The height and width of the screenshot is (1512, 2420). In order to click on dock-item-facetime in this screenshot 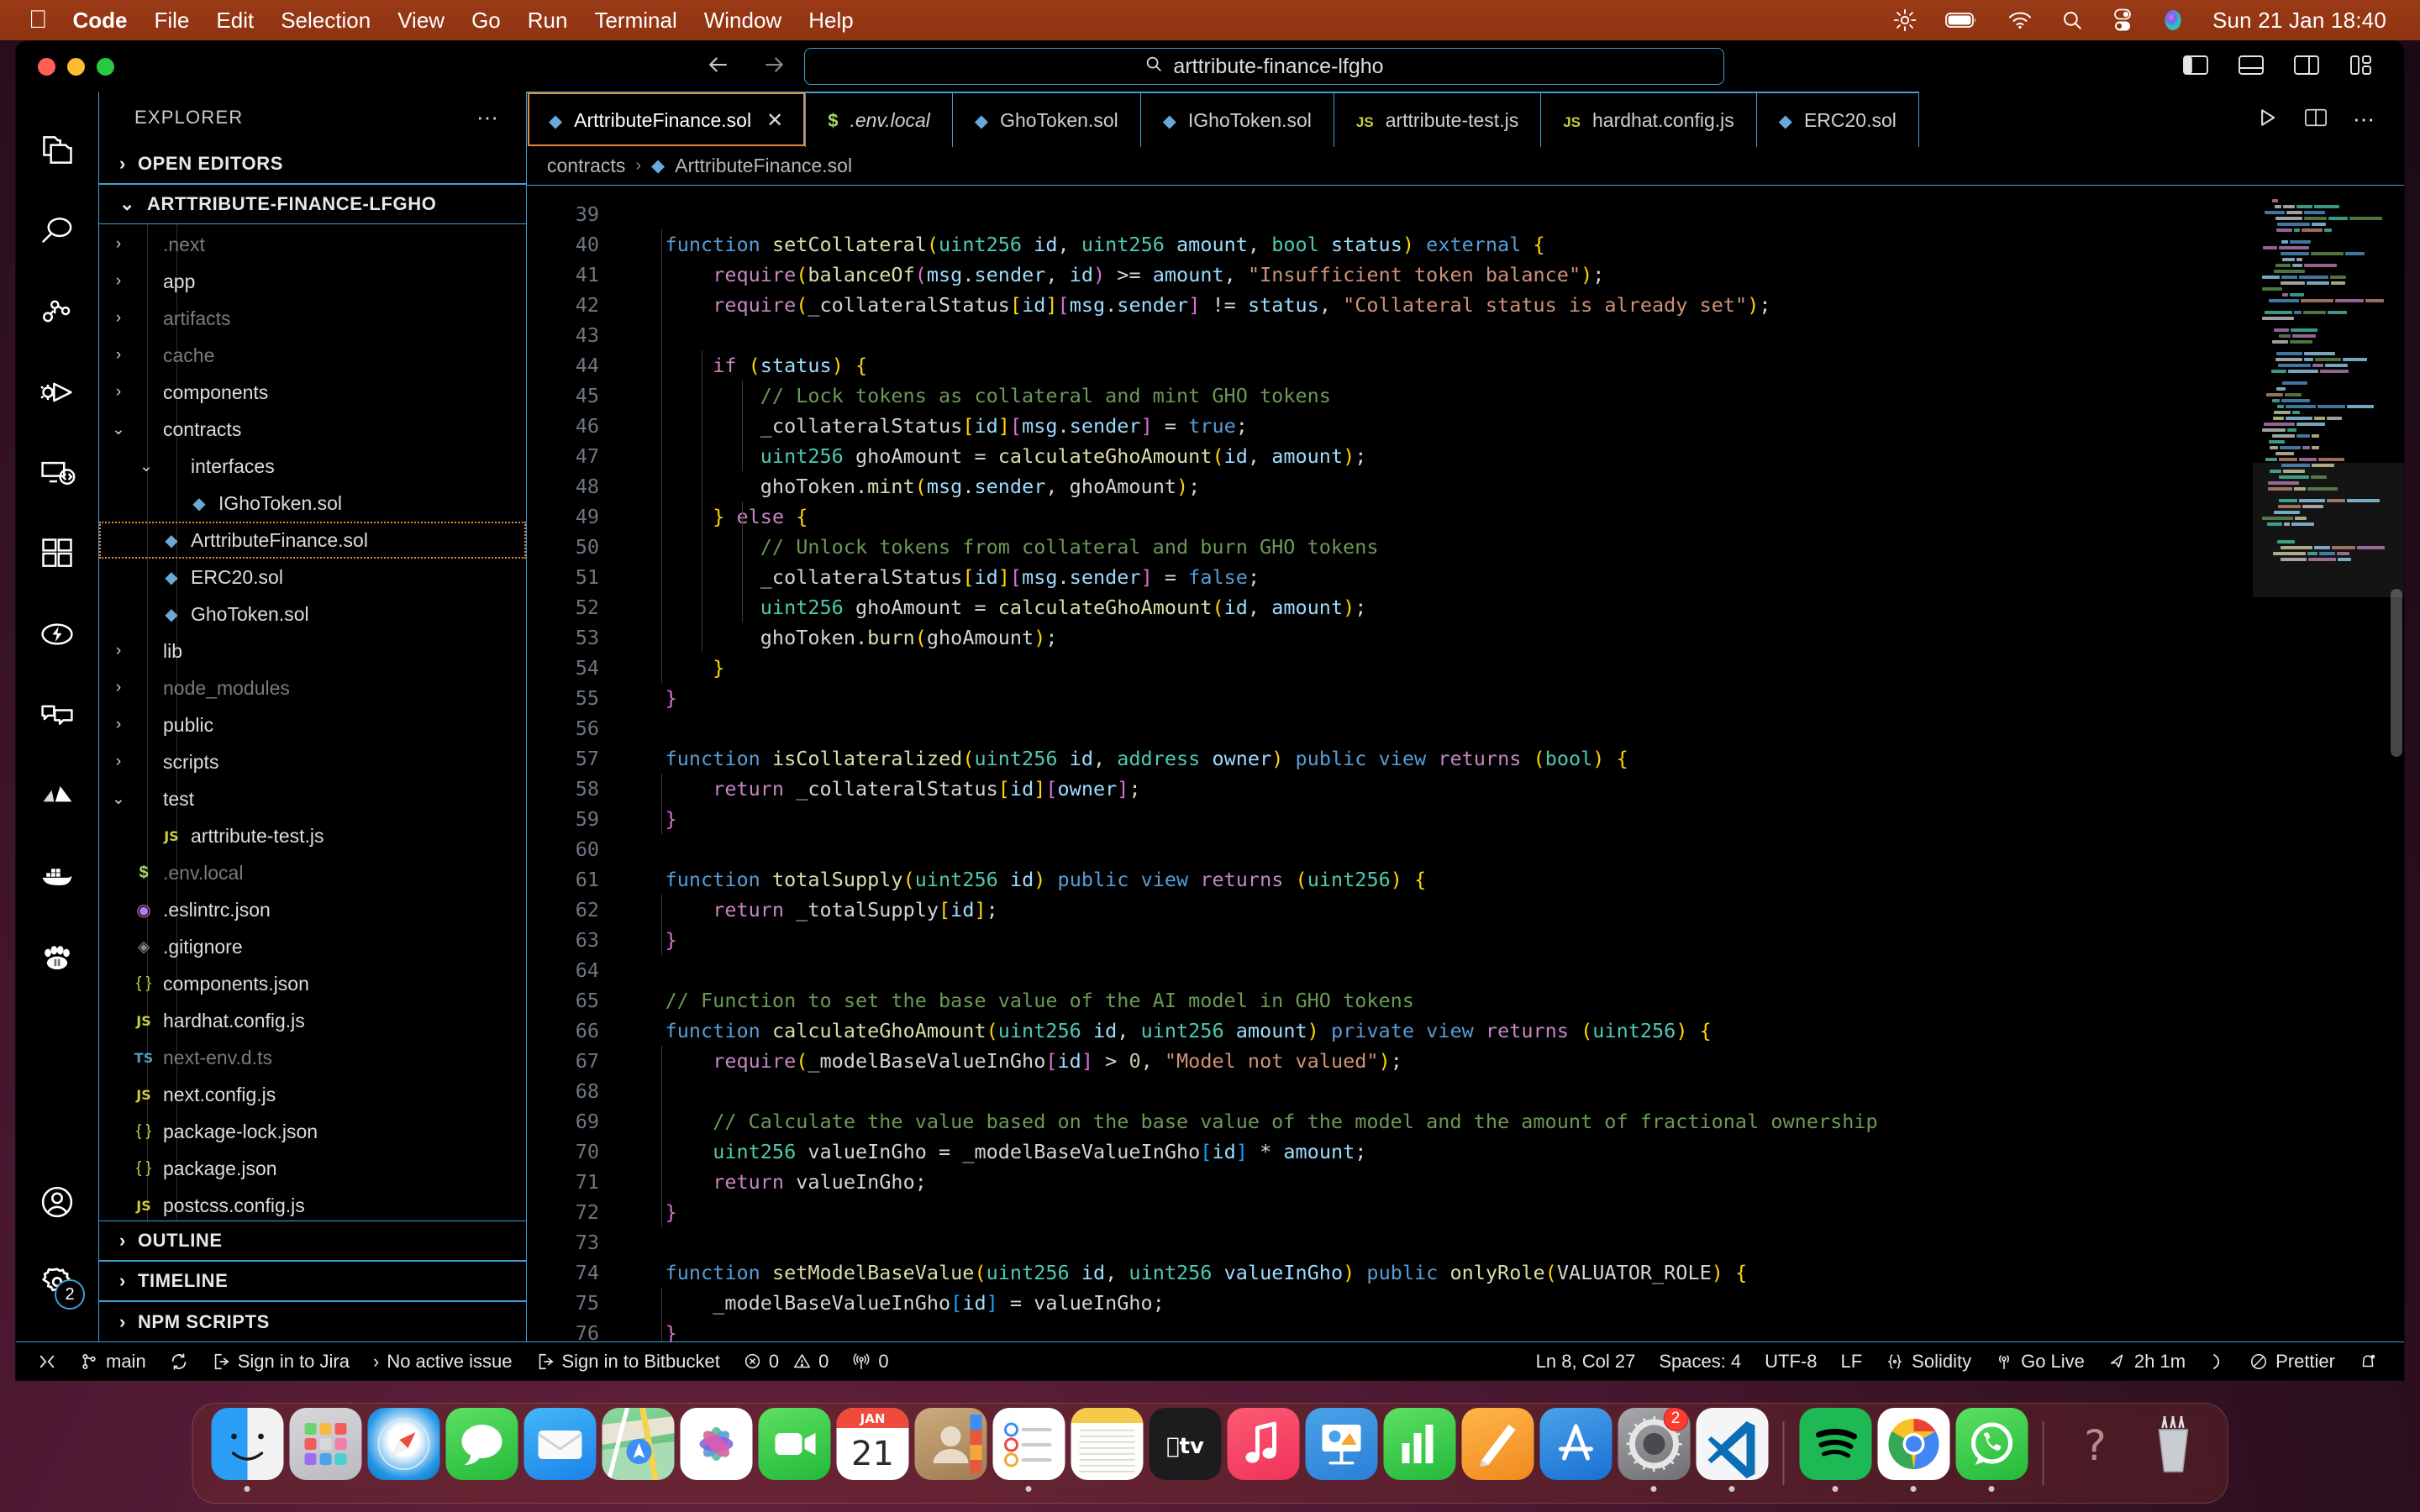, I will do `click(794, 1453)`.